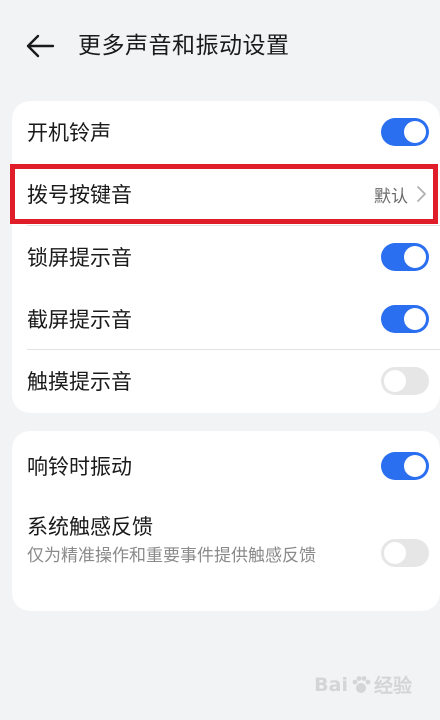 This screenshot has width=440, height=720. Describe the element at coordinates (79, 319) in the screenshot. I see `setting-label: 截屏提示音` at that location.